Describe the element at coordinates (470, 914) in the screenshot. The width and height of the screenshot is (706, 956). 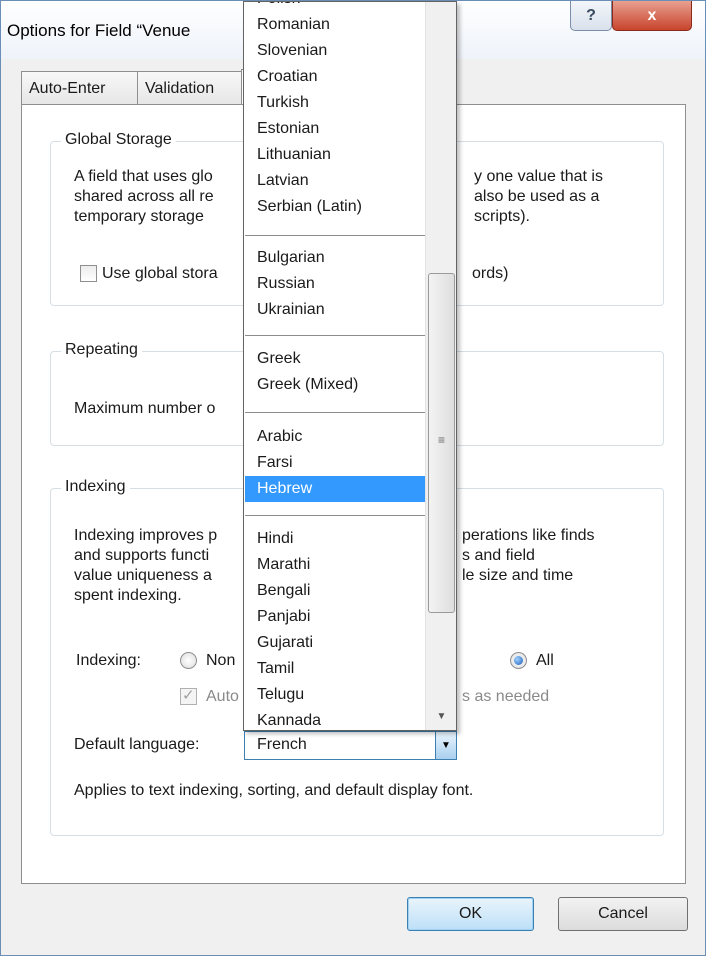
I see `ok-button: OK` at that location.